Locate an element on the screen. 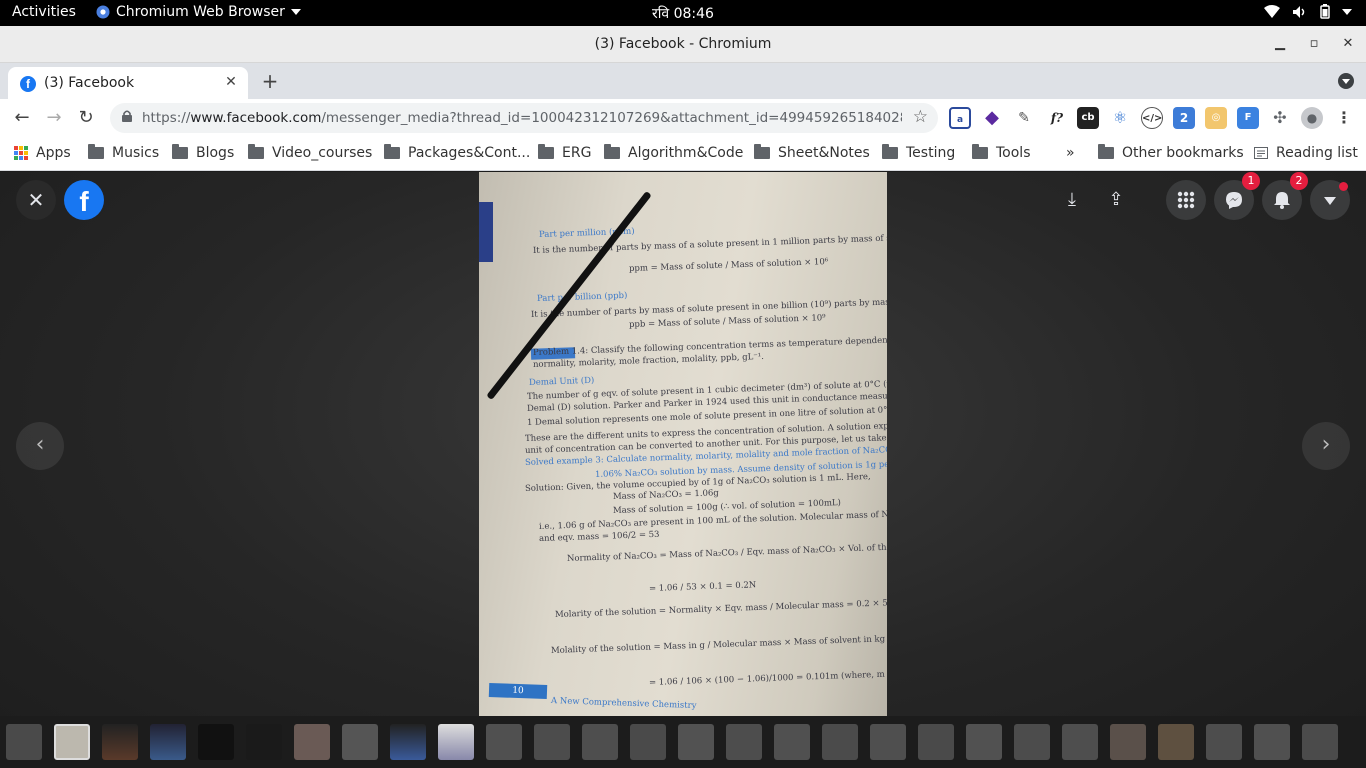 The width and height of the screenshot is (1366, 768). profile-avatar-icon: ● is located at coordinates (1312, 118).